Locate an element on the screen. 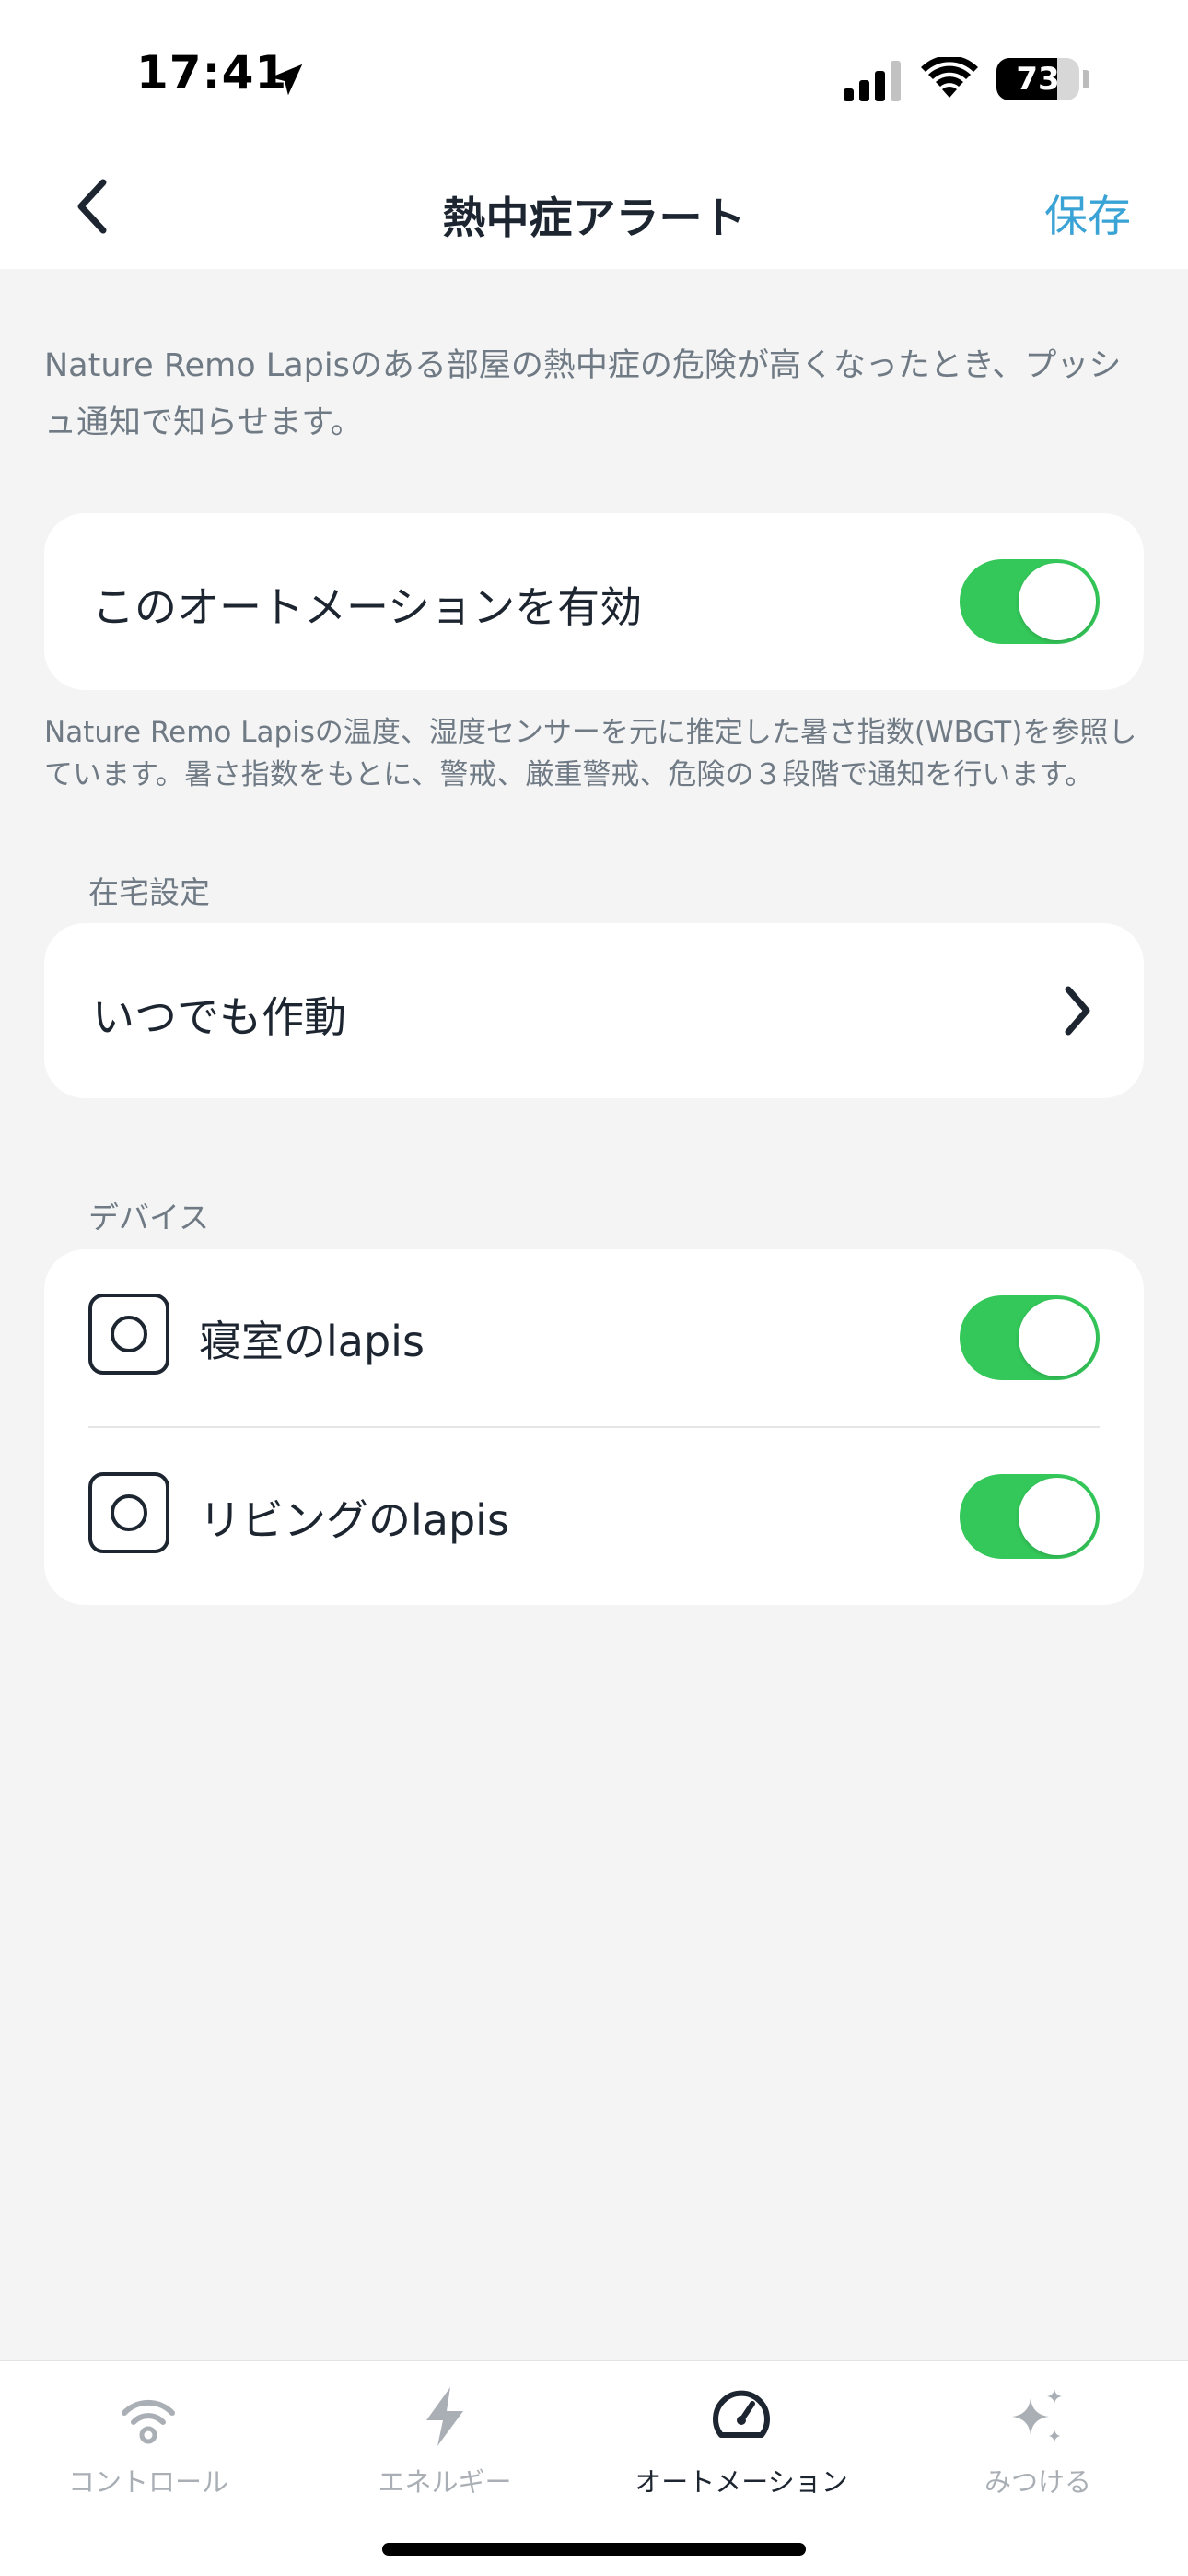  battery-icon: 73 is located at coordinates (1037, 79).